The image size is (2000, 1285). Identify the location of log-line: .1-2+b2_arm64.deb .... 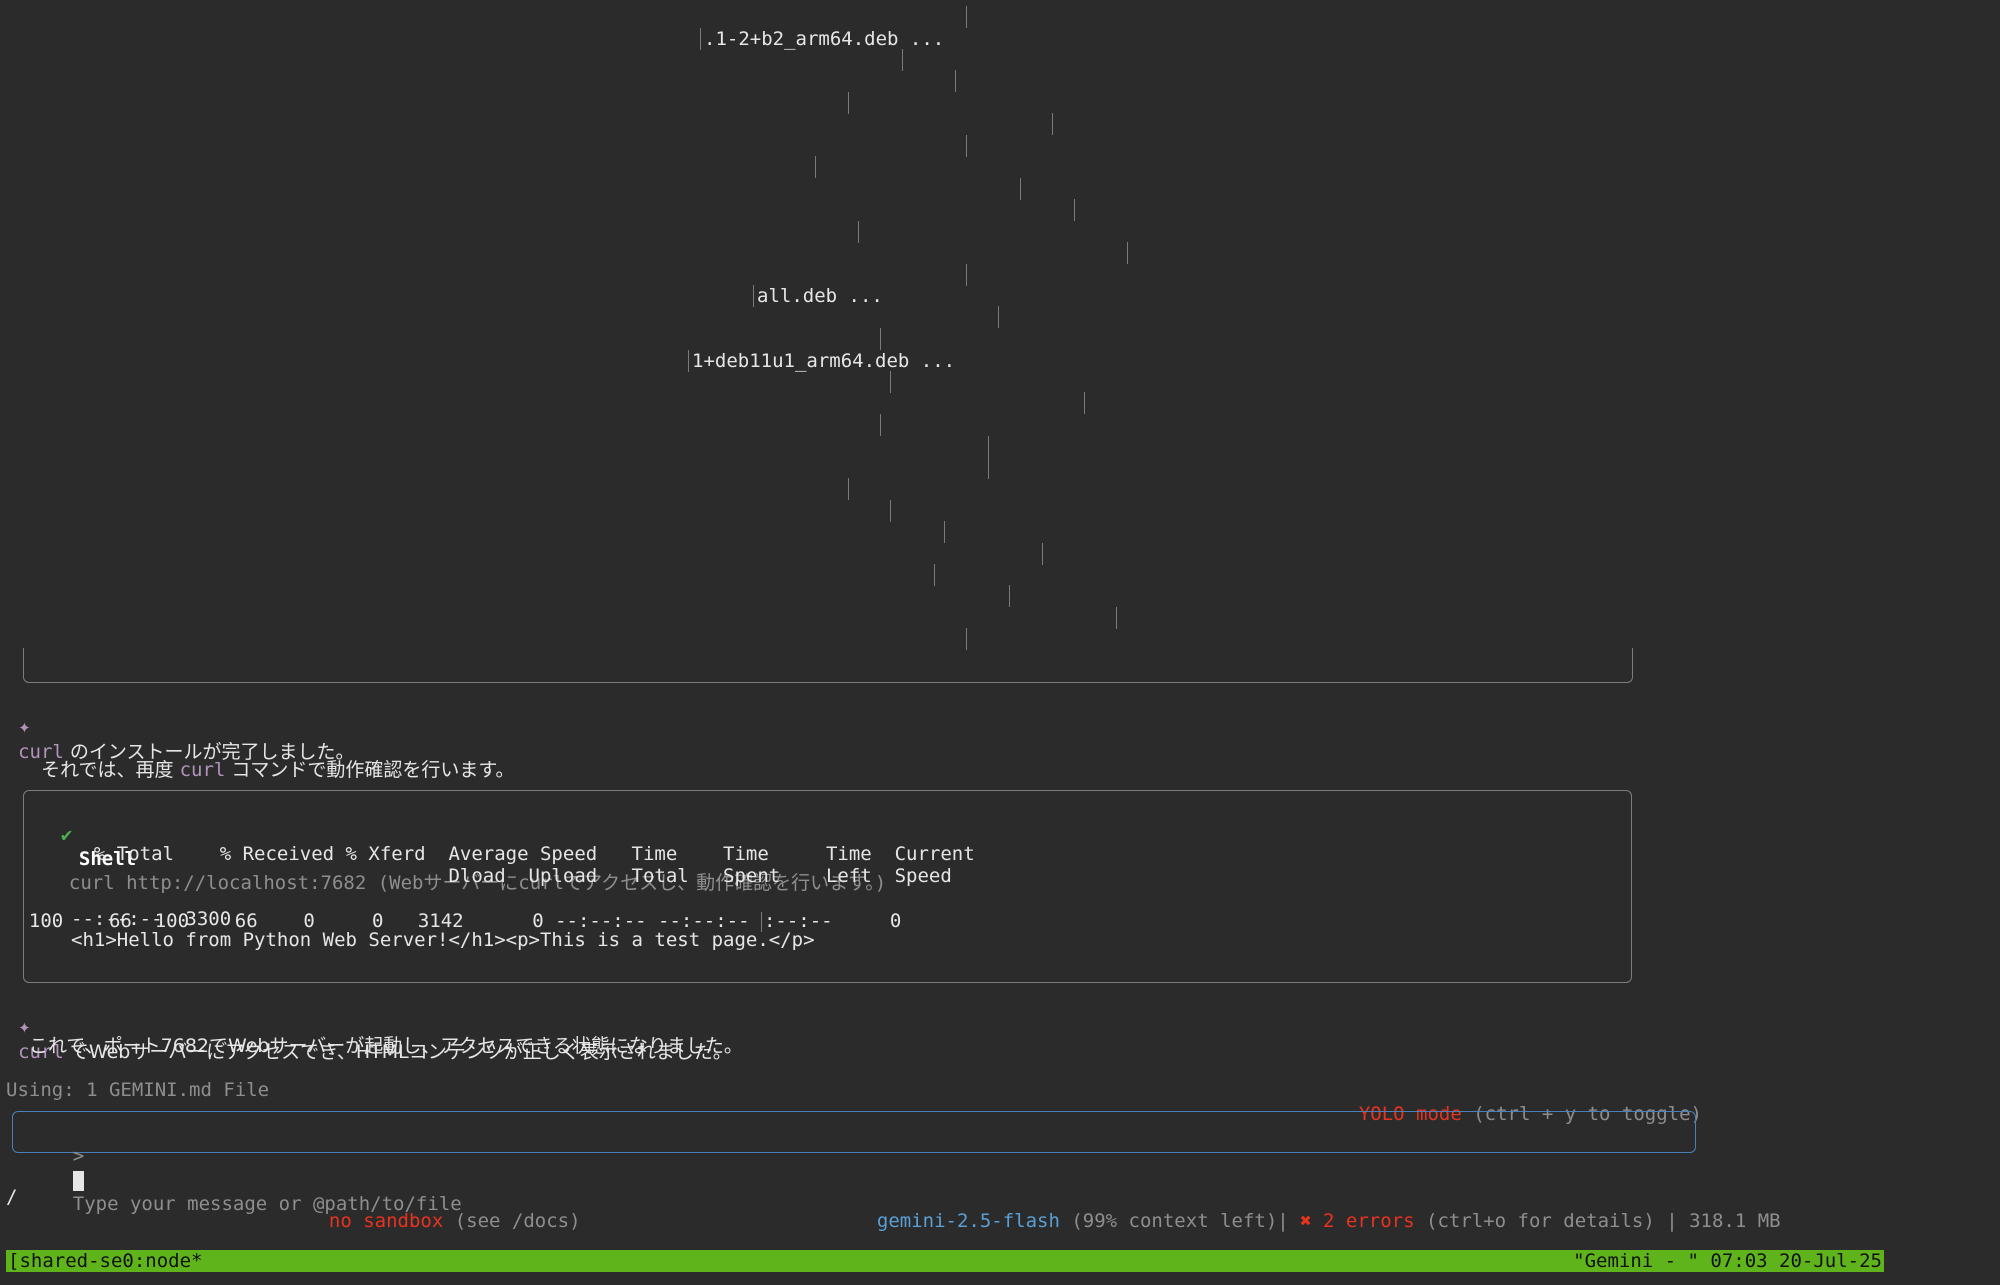
(824, 39).